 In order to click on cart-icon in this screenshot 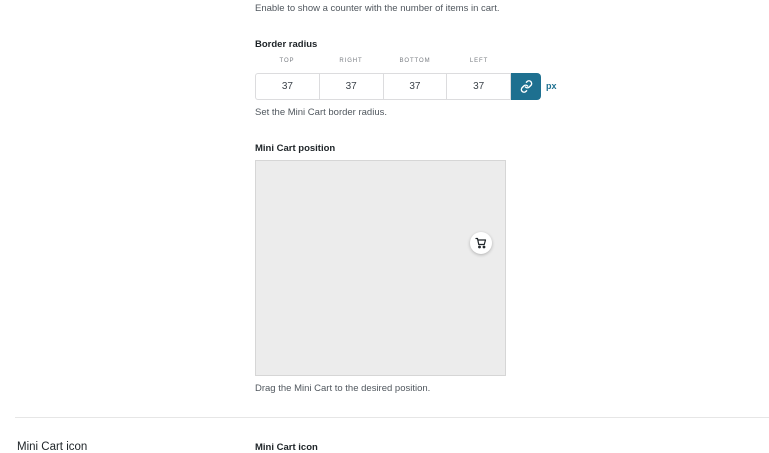, I will do `click(481, 243)`.